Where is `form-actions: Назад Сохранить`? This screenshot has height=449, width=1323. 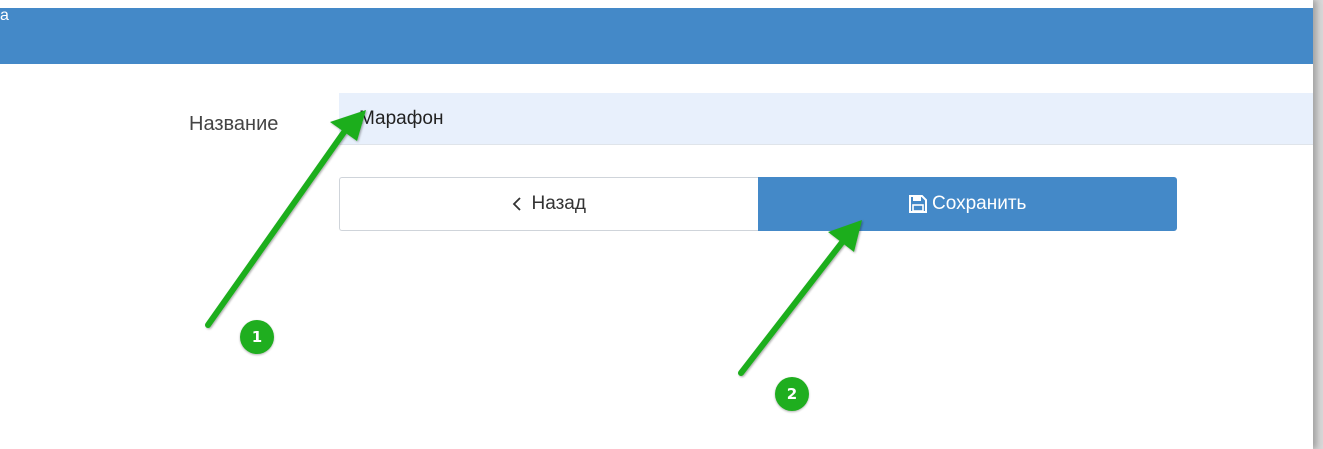 form-actions: Назад Сохранить is located at coordinates (758, 204).